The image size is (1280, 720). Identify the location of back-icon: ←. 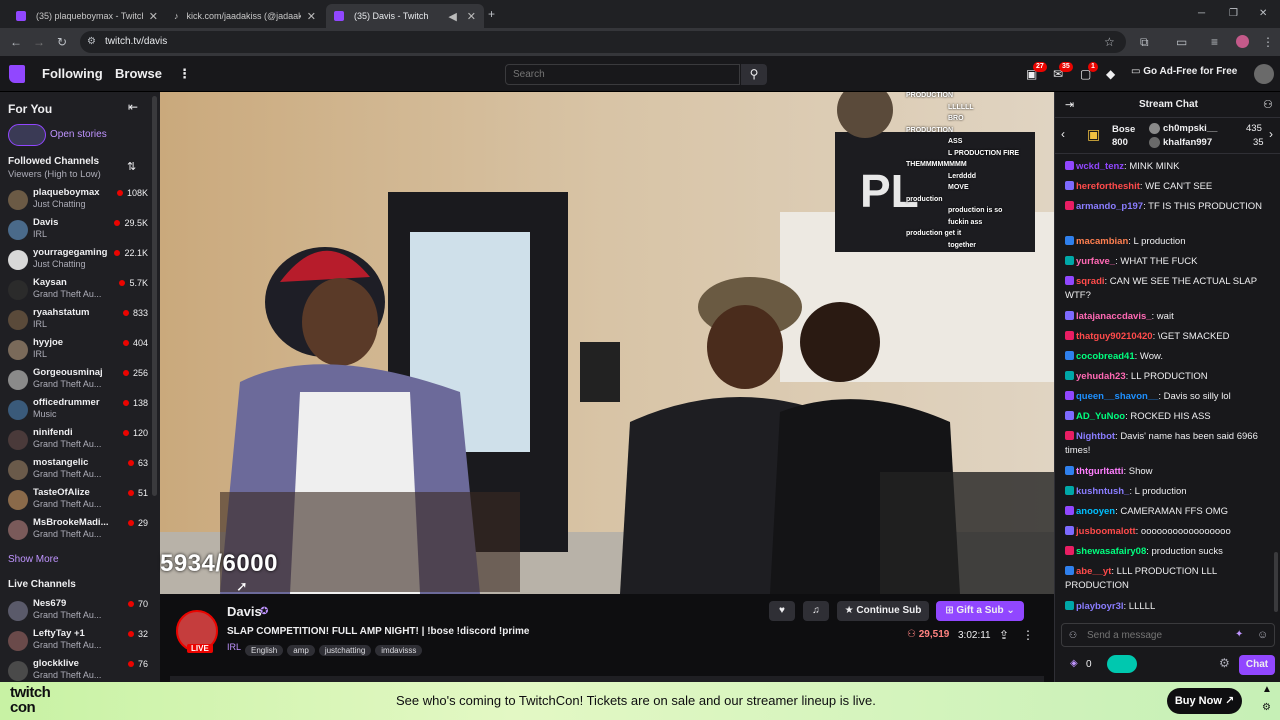
(16, 42).